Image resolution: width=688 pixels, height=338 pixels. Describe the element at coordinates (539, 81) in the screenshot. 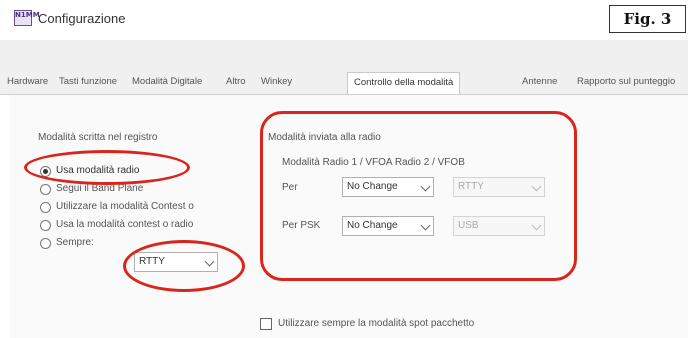

I see `tab-antennas: Antenne` at that location.